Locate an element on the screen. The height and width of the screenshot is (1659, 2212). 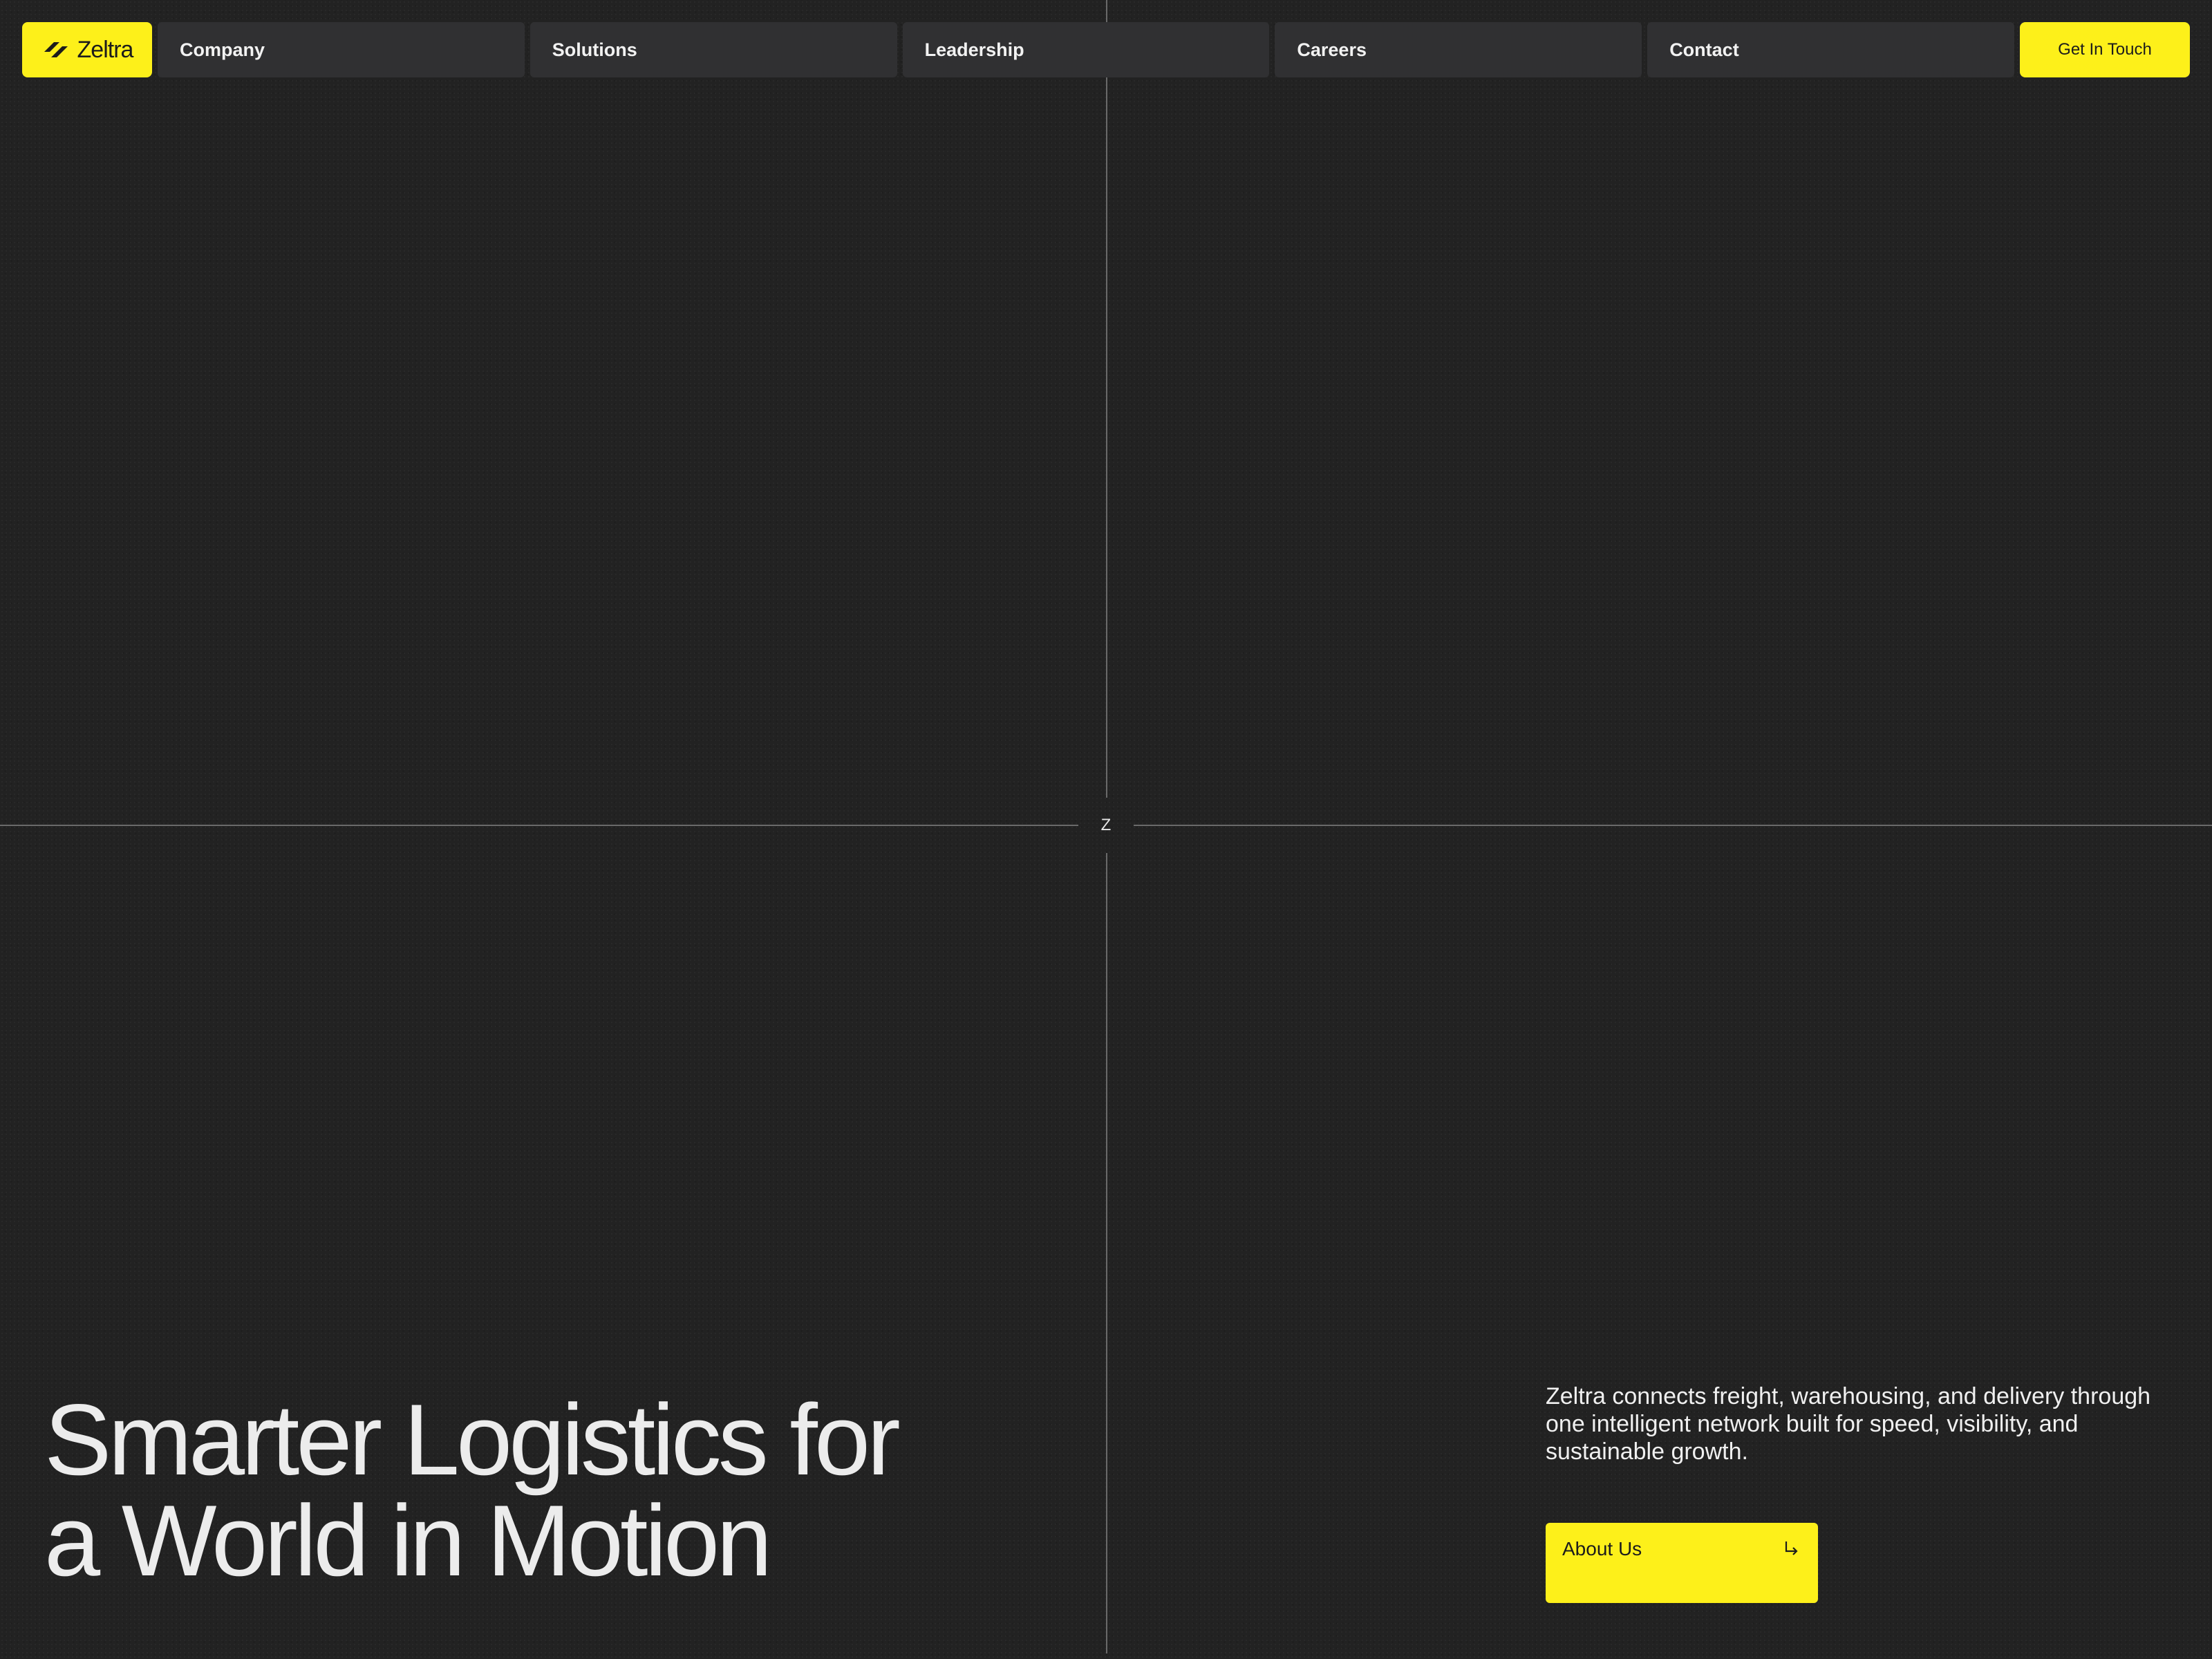
hero-headline-line-2: a World in Motion is located at coordinates (408, 1540).